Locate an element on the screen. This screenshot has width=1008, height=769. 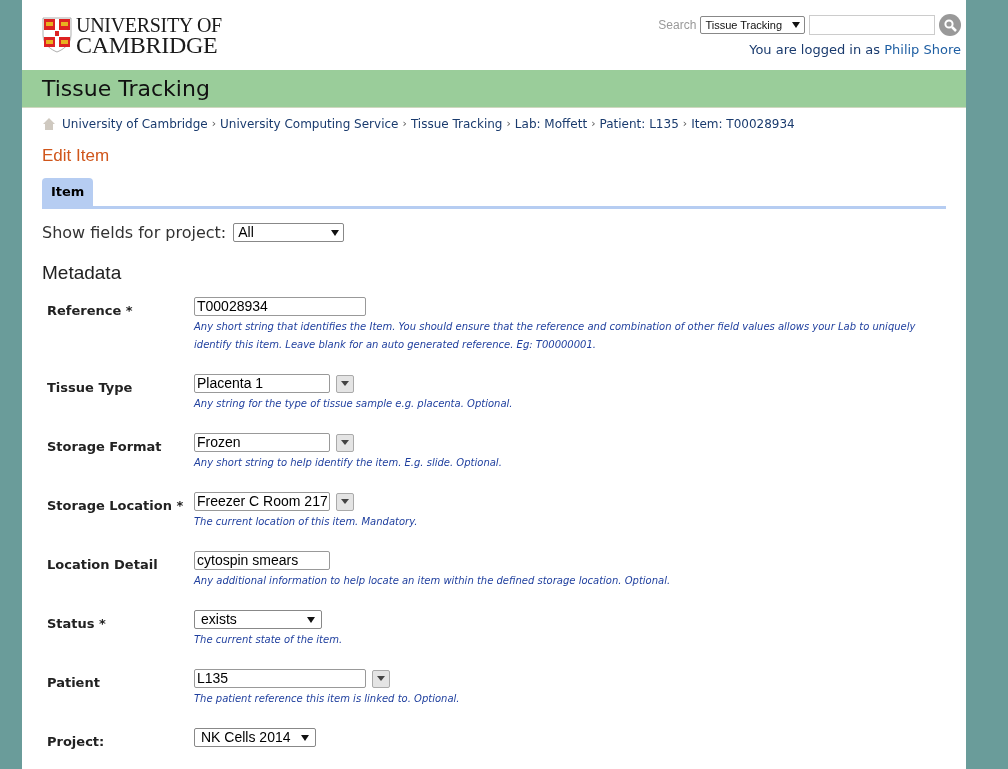
search-button is located at coordinates (950, 25).